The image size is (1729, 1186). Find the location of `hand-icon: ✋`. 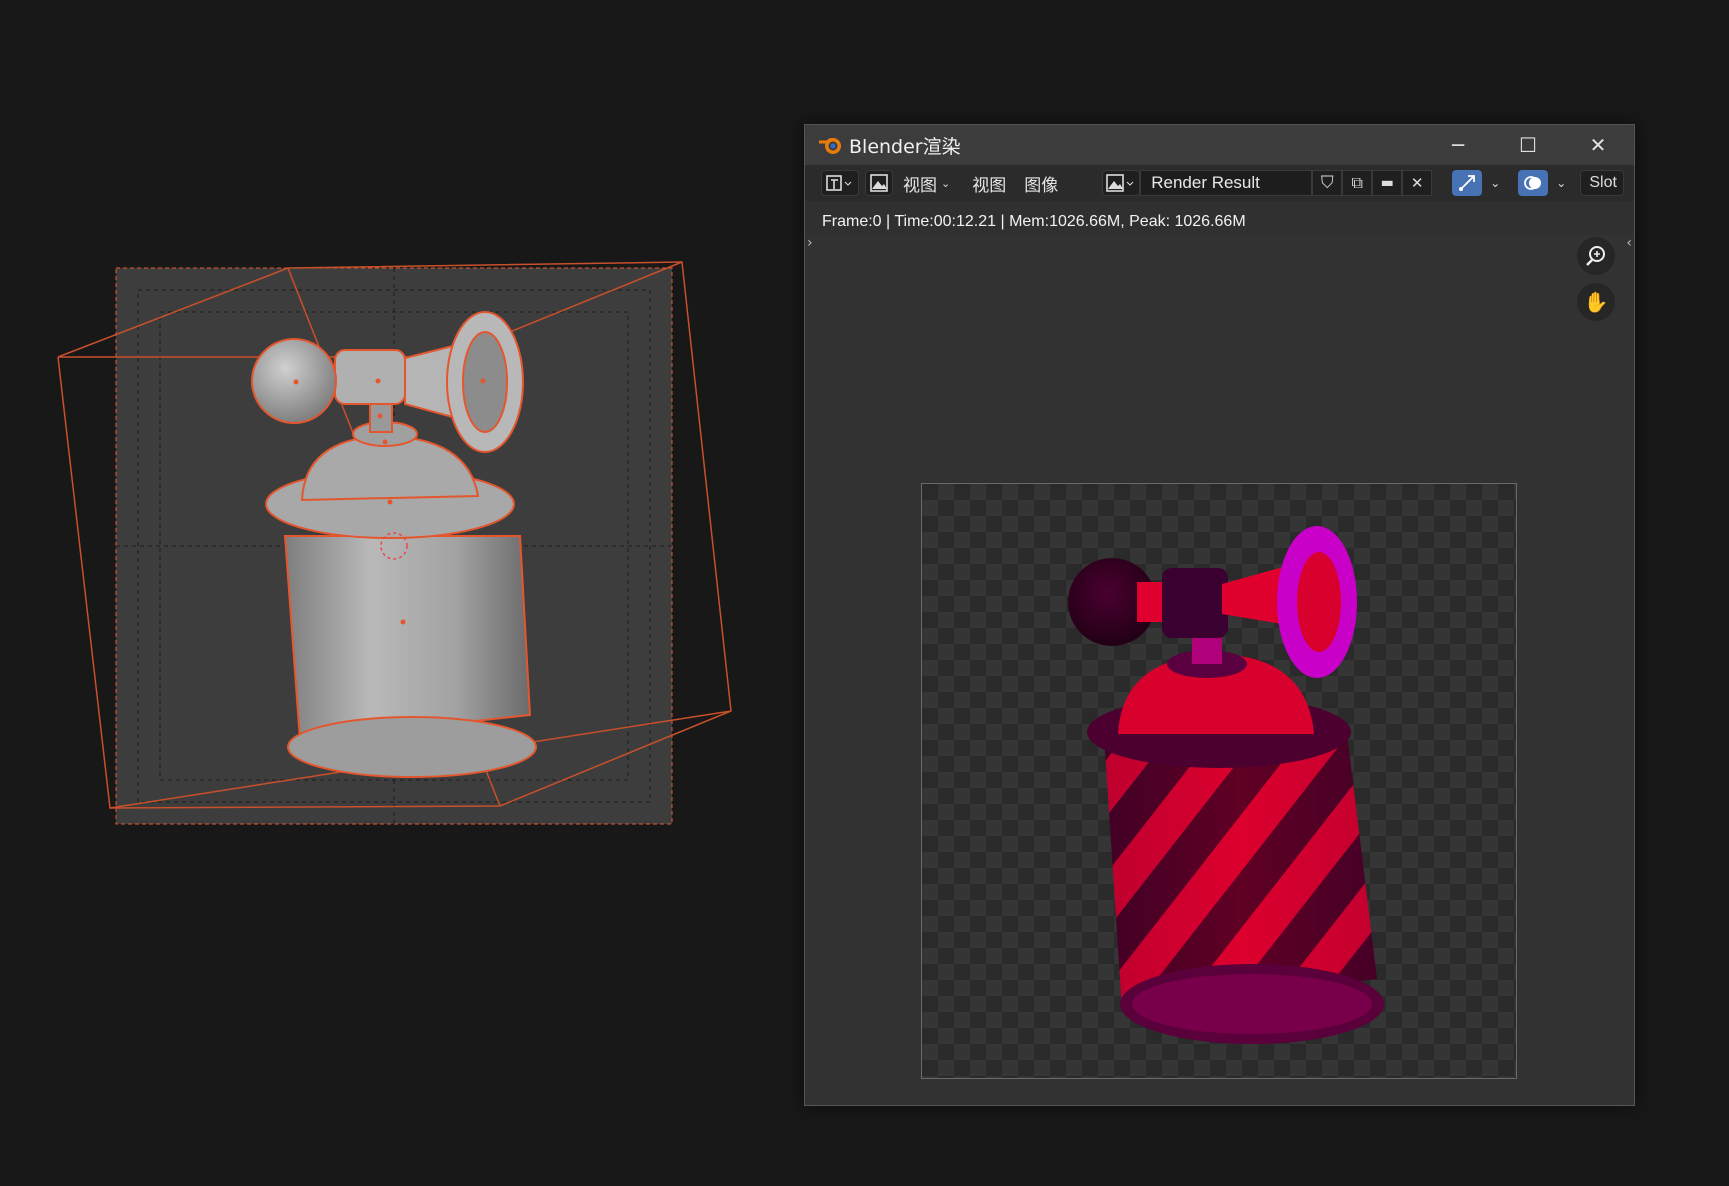

hand-icon: ✋ is located at coordinates (1596, 302).